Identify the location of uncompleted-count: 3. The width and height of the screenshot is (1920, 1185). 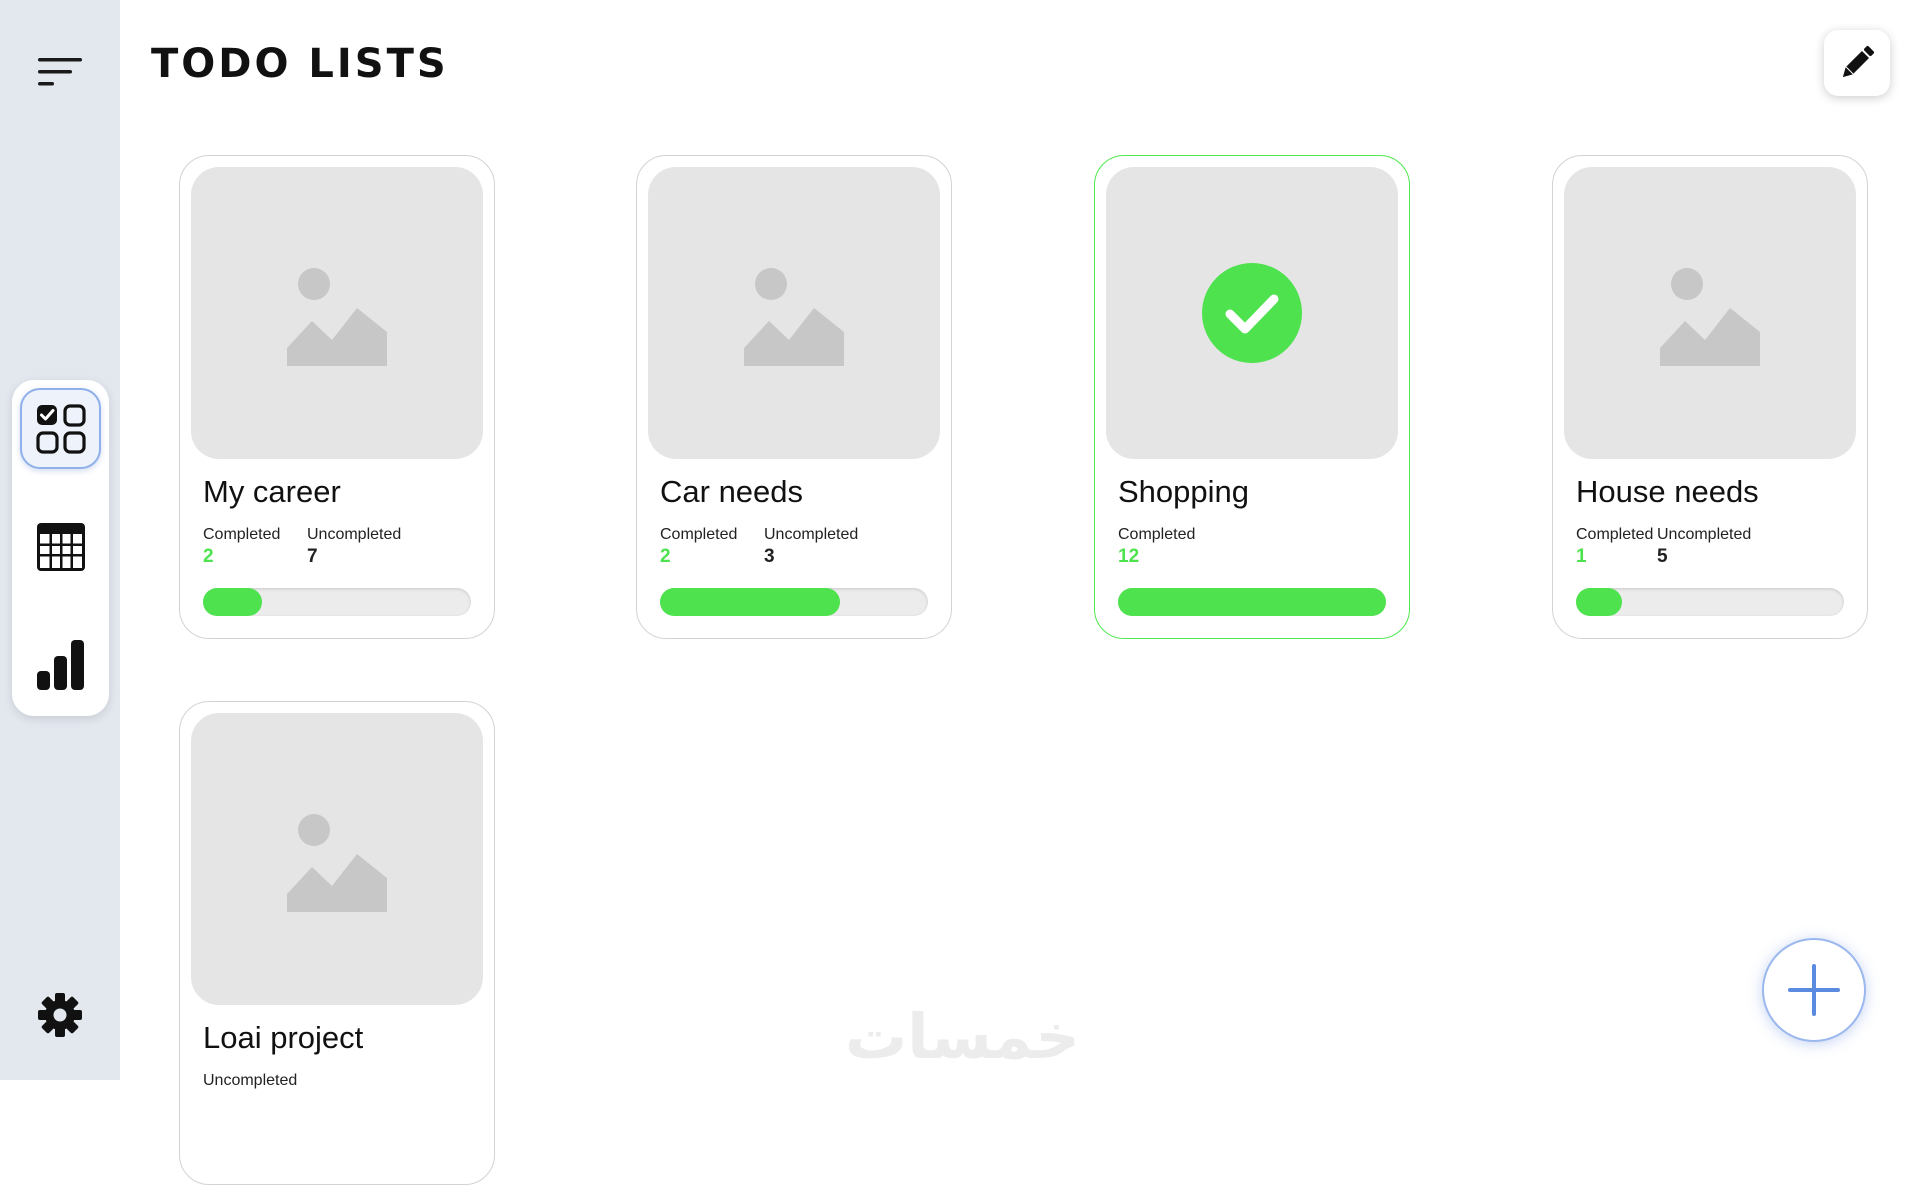
(769, 556).